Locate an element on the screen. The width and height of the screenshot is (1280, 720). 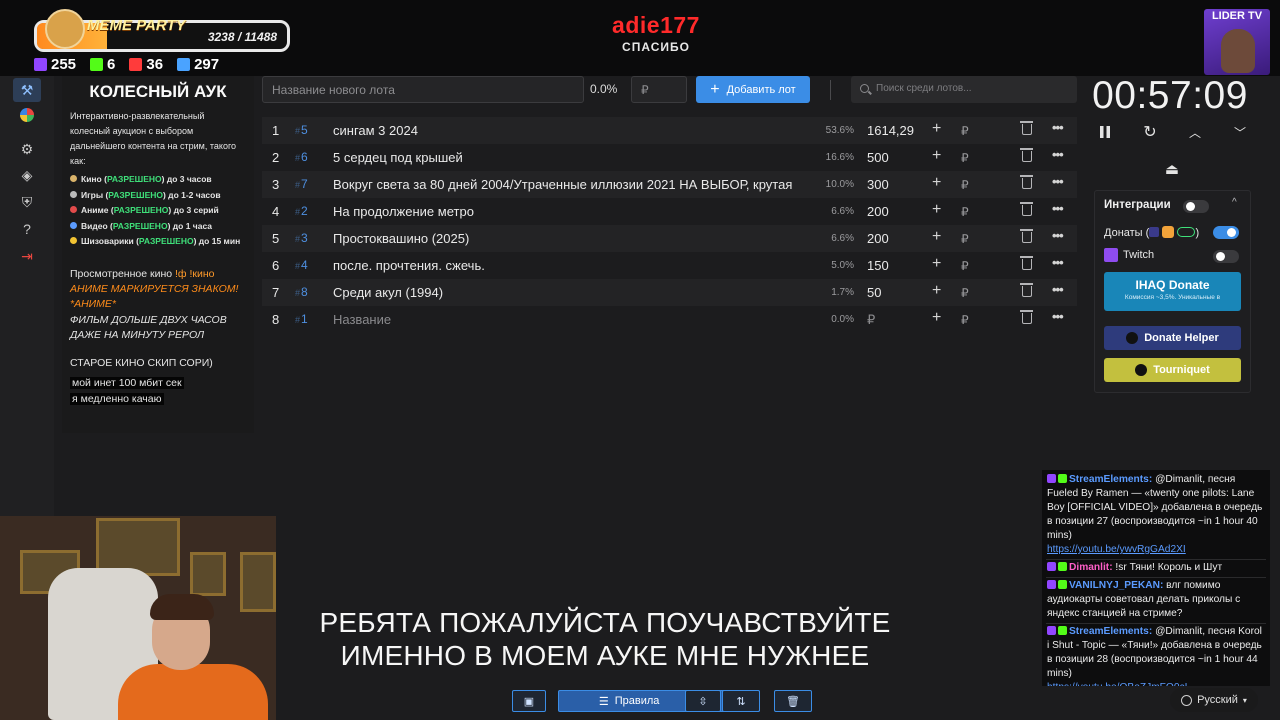
help-icon: ? is located at coordinates (27, 229).